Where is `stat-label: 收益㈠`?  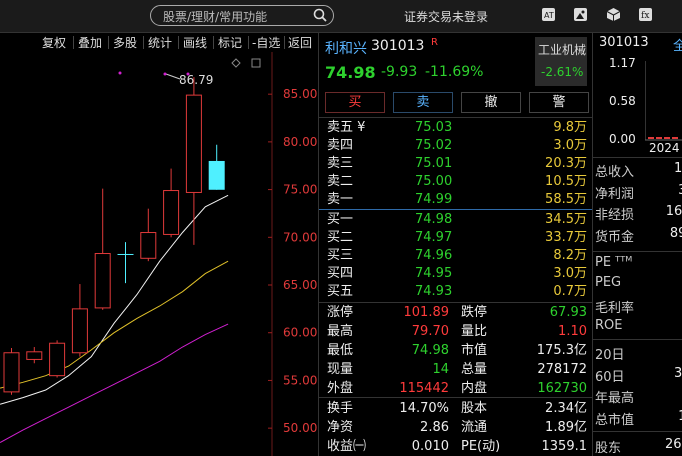
stat-label: 收益㈠ is located at coordinates (347, 446).